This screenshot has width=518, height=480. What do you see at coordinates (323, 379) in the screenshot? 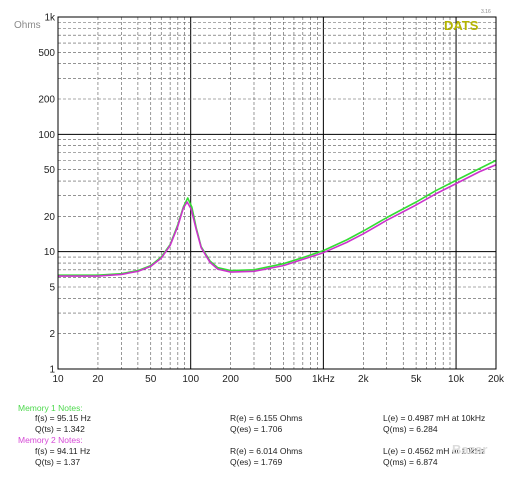
I see `x-tick-label: 1kHz` at bounding box center [323, 379].